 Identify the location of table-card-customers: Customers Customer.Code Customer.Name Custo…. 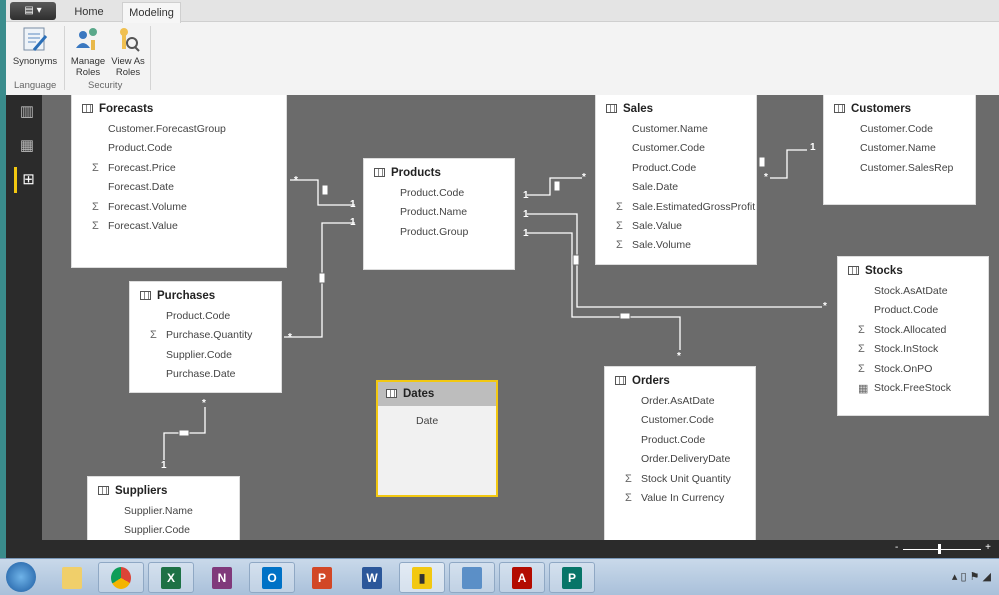
(899, 150).